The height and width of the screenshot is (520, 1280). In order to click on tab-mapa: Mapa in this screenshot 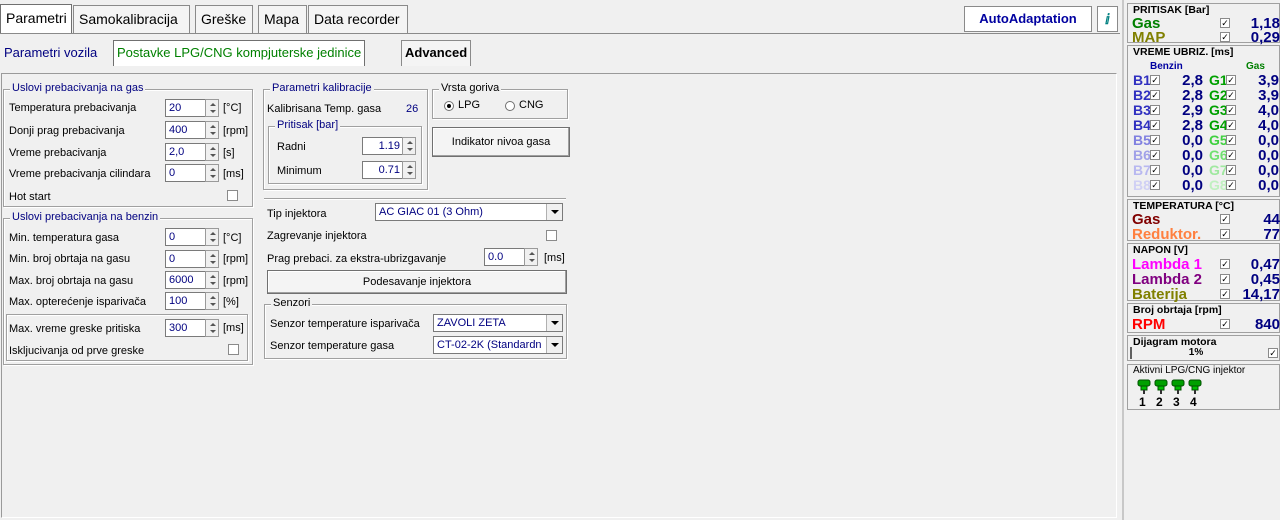, I will do `click(282, 19)`.